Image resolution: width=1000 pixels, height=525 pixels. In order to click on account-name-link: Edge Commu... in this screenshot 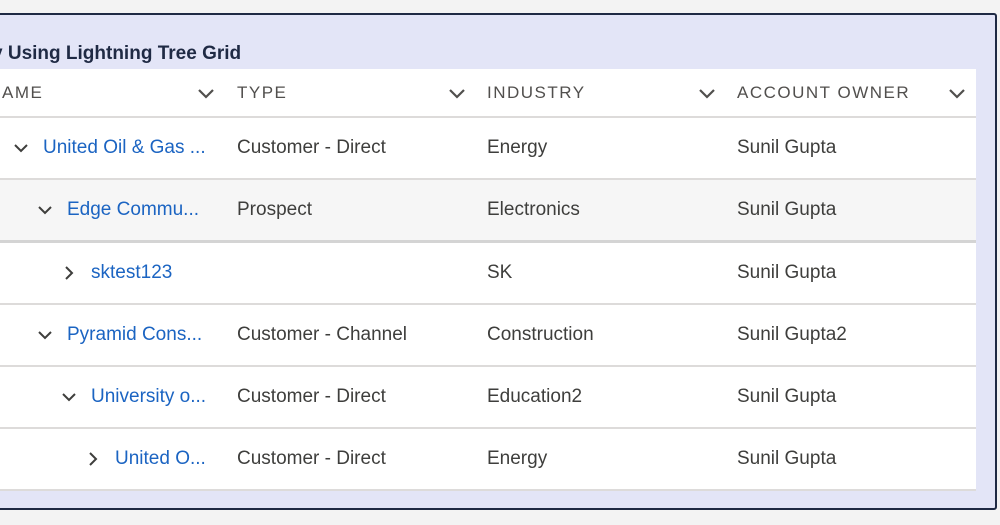, I will do `click(142, 210)`.